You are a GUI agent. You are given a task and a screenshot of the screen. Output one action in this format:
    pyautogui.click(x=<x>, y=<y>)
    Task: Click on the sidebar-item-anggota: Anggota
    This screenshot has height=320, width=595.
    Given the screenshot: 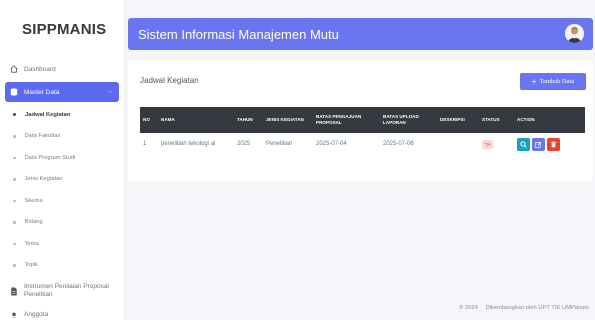 What is the action you would take?
    pyautogui.click(x=62, y=313)
    